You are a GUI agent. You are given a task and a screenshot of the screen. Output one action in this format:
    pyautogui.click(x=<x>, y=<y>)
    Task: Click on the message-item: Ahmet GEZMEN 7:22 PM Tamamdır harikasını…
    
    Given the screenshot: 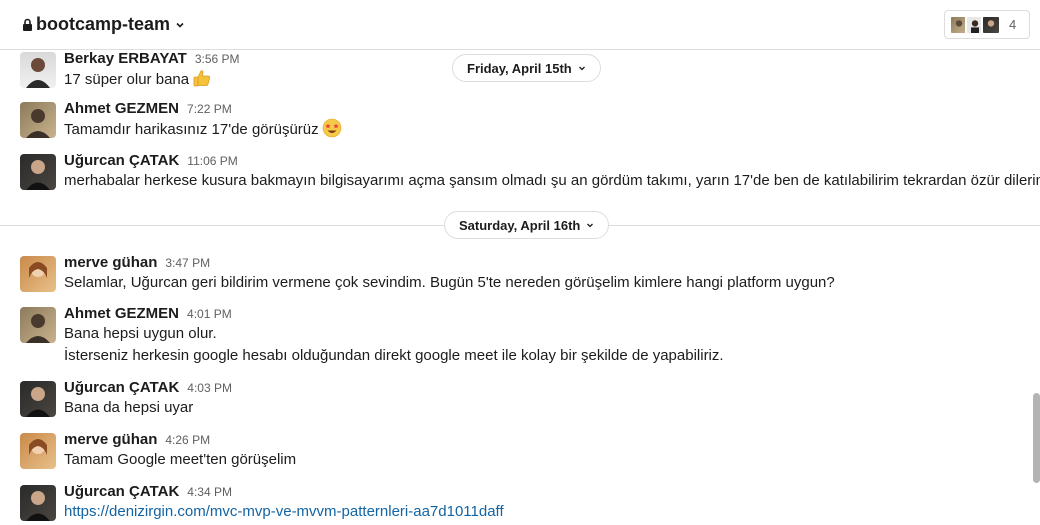 What is the action you would take?
    pyautogui.click(x=525, y=121)
    